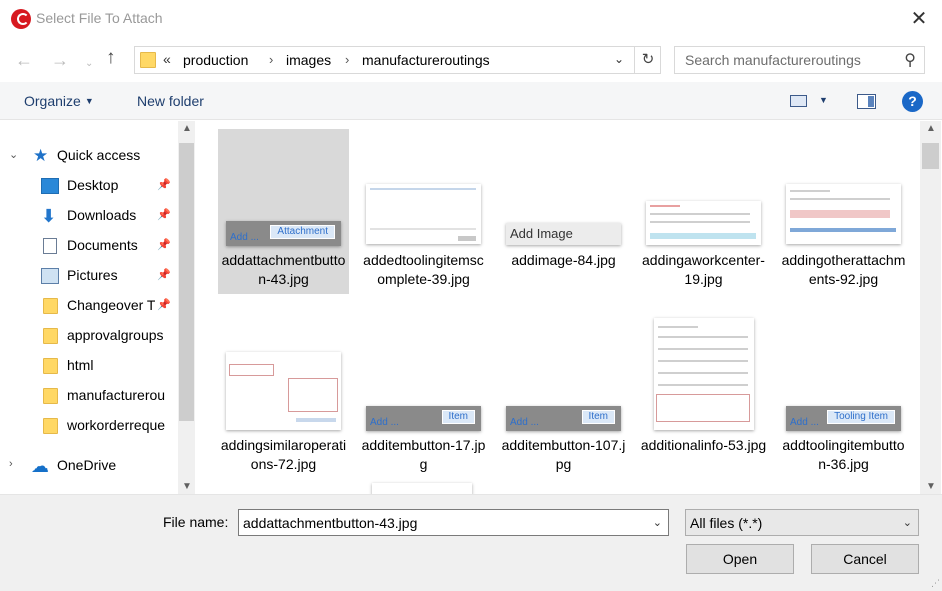 The width and height of the screenshot is (942, 591). Describe the element at coordinates (116, 425) in the screenshot. I see `sidebar-item-label: workorderreque` at that location.